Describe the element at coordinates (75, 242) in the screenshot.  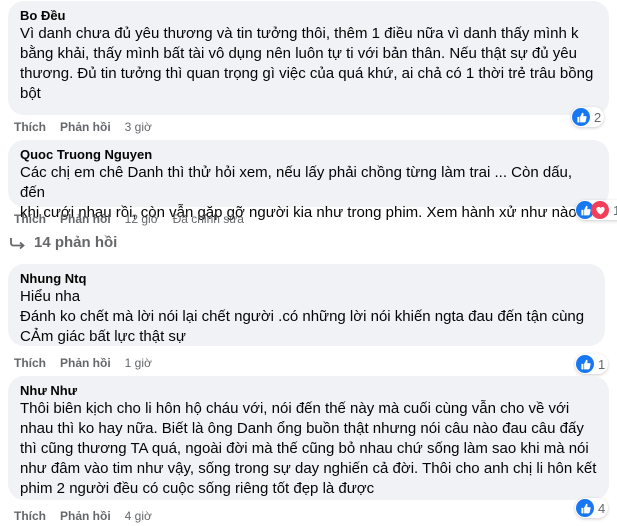
I see `replies-count-label: 14 phản hồi` at that location.